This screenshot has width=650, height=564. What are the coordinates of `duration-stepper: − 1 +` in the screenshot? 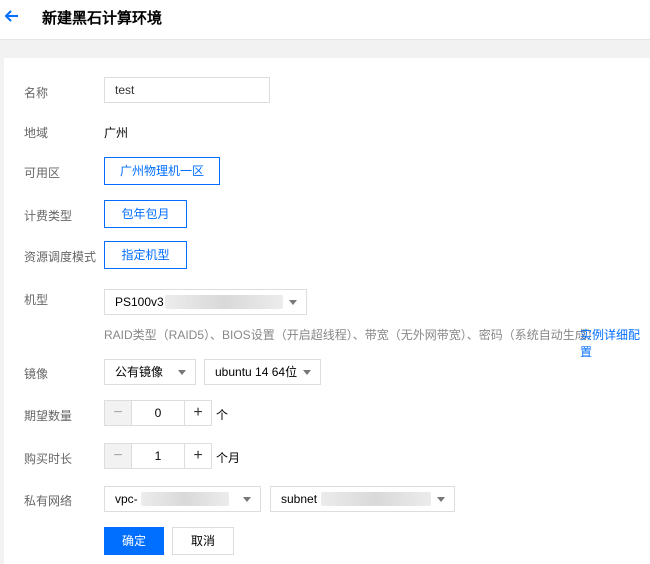 It's located at (158, 456).